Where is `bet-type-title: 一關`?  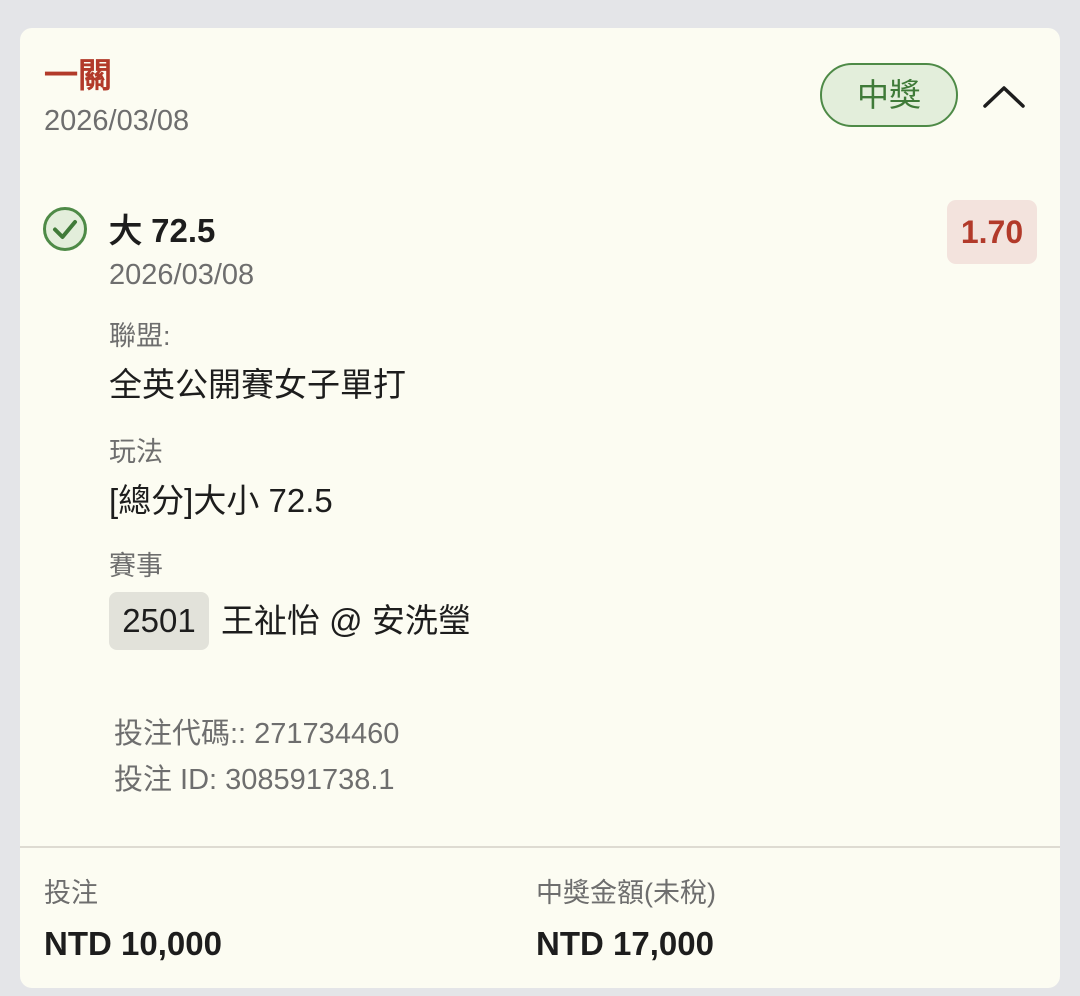
bet-type-title: 一關 is located at coordinates (78, 76).